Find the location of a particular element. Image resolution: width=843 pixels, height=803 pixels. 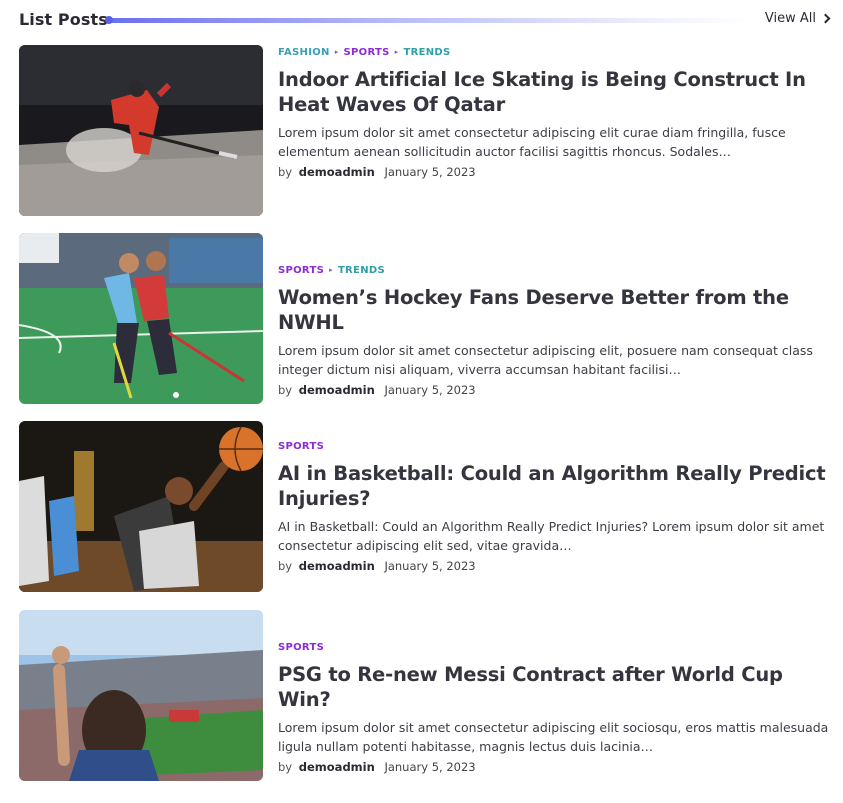

view-all-link: View All is located at coordinates (797, 18).